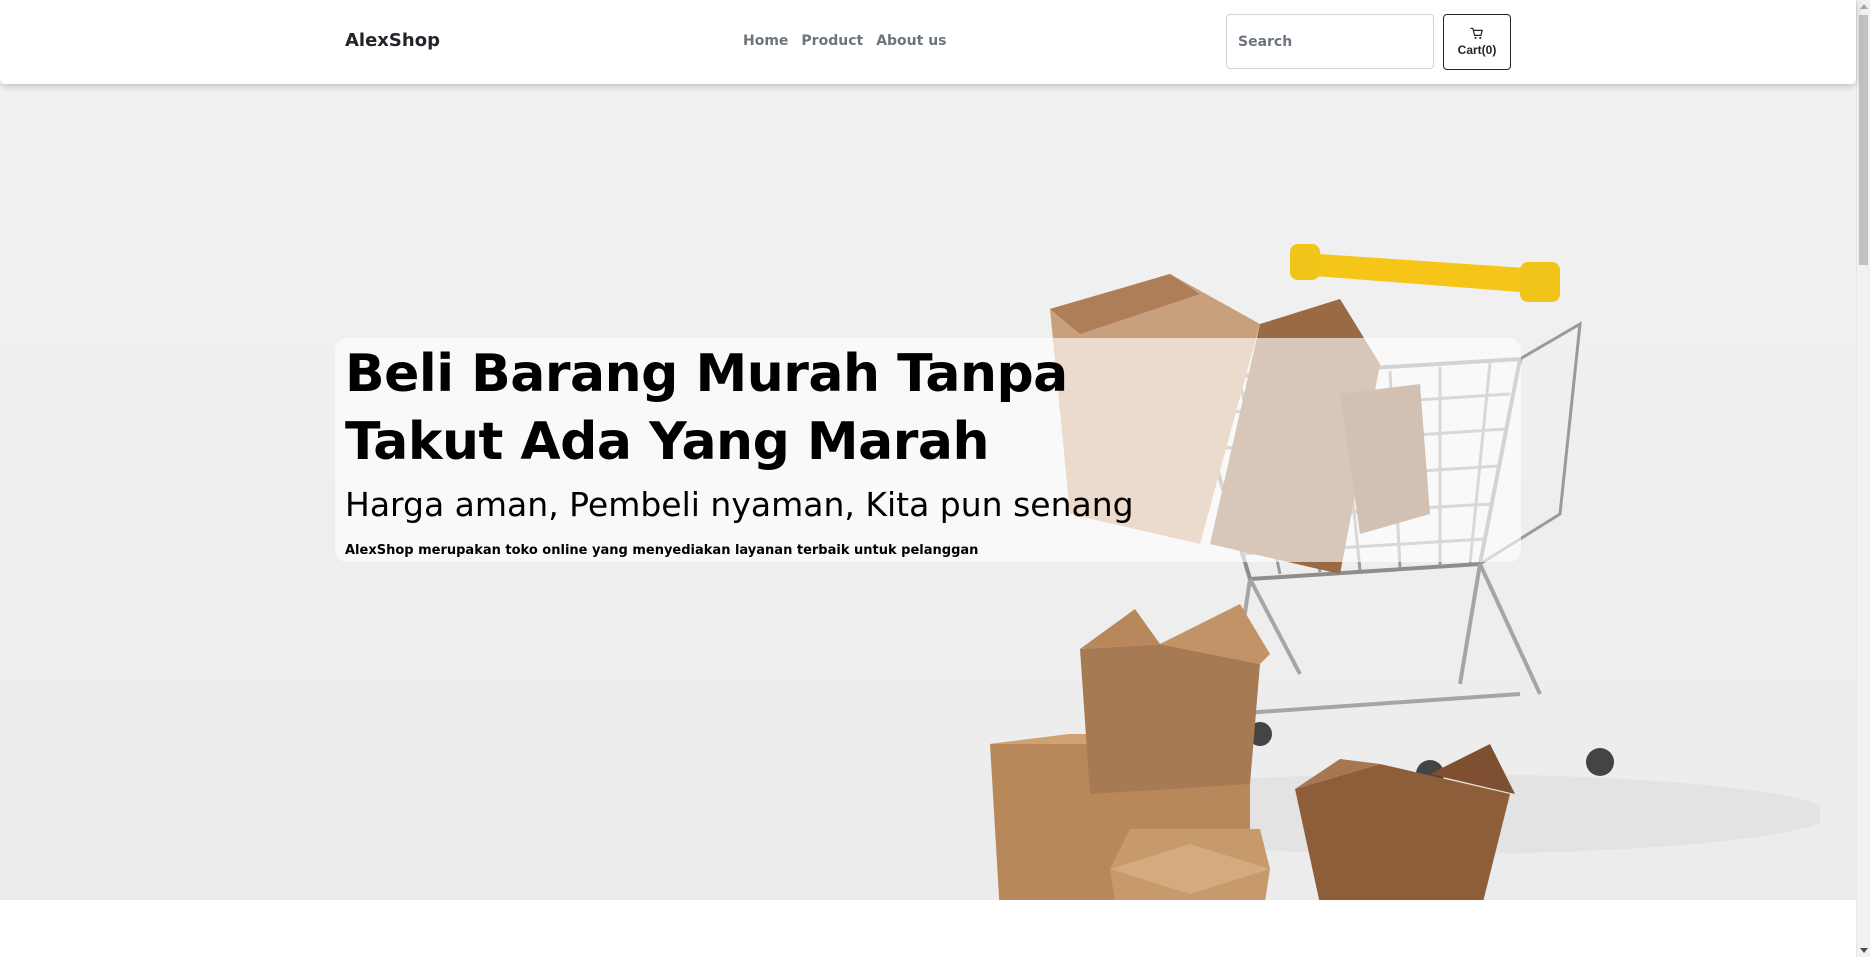 The width and height of the screenshot is (1870, 957). What do you see at coordinates (1477, 42) in the screenshot?
I see `cart-button: Cart(0)` at bounding box center [1477, 42].